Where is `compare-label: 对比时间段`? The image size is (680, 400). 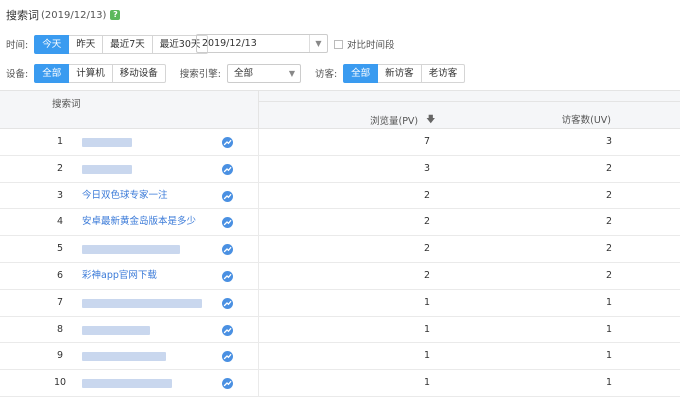
compare-label: 对比时间段 is located at coordinates (371, 45).